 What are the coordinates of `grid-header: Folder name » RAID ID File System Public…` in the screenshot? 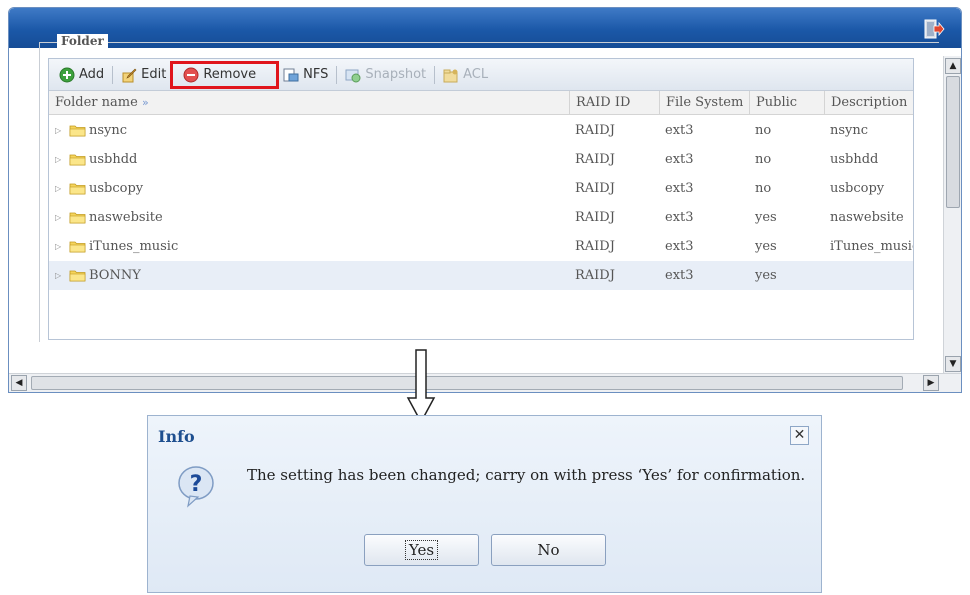 It's located at (481, 103).